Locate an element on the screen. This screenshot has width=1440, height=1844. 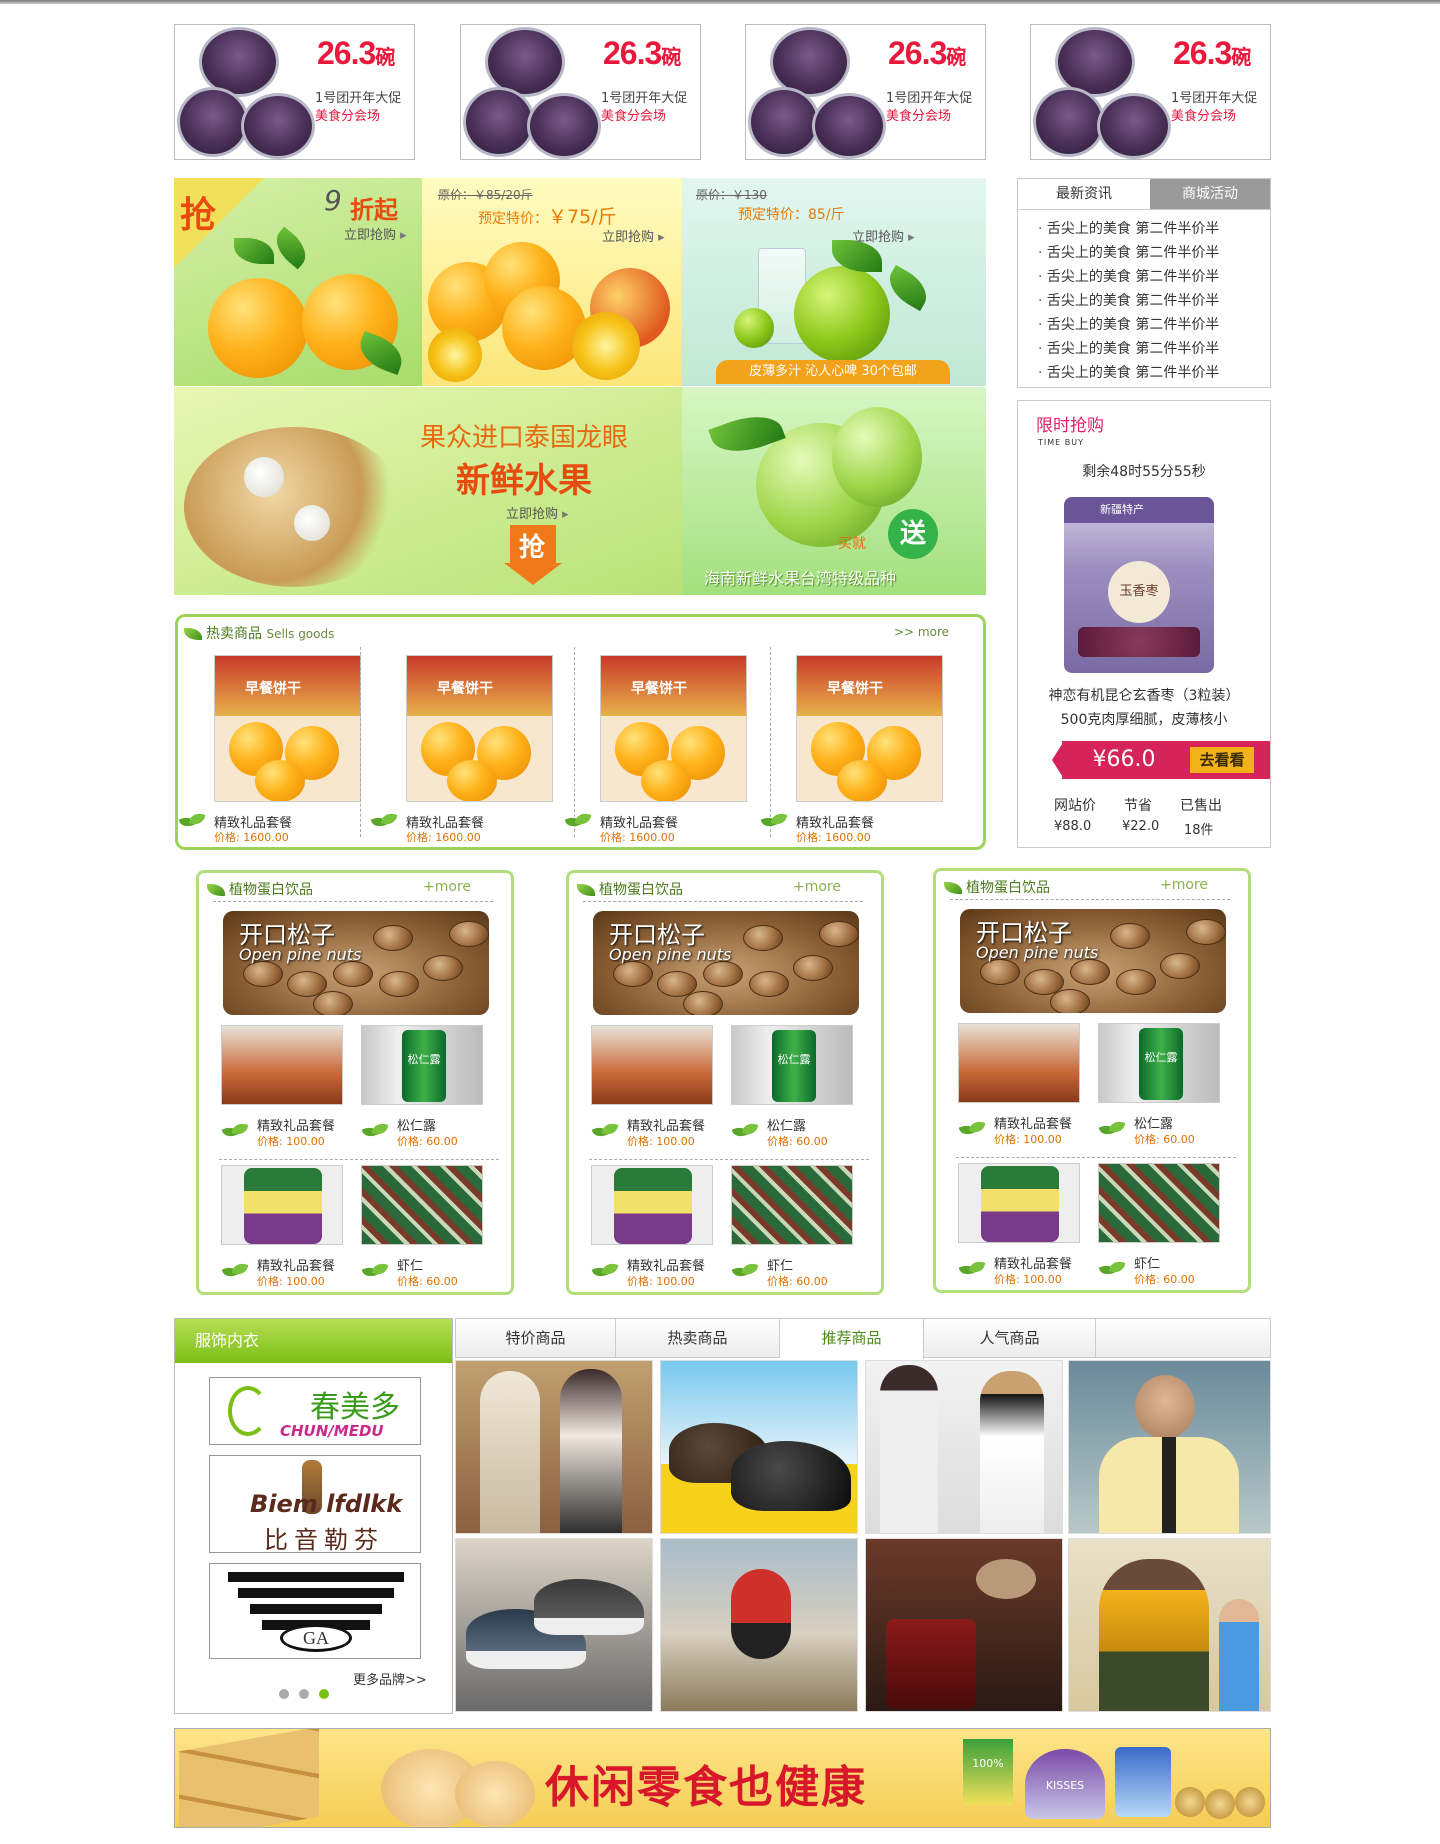
eagle-logo-icon: GA is located at coordinates (316, 1638).